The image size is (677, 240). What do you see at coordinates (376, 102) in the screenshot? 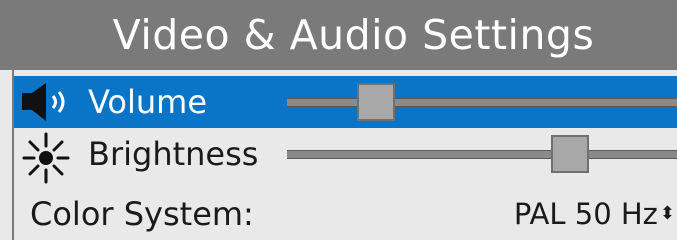
I see `volume-slider-thumb` at bounding box center [376, 102].